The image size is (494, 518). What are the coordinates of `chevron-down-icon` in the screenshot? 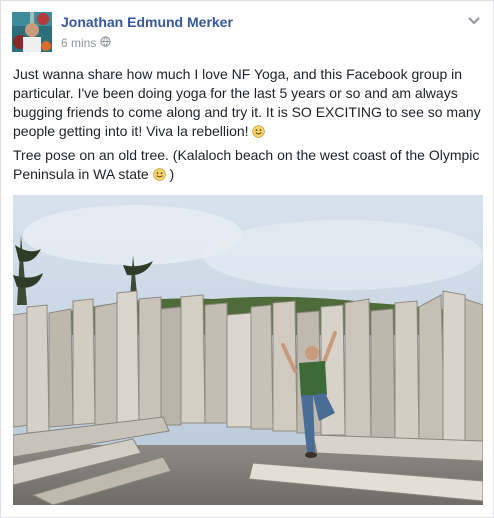 It's located at (474, 20).